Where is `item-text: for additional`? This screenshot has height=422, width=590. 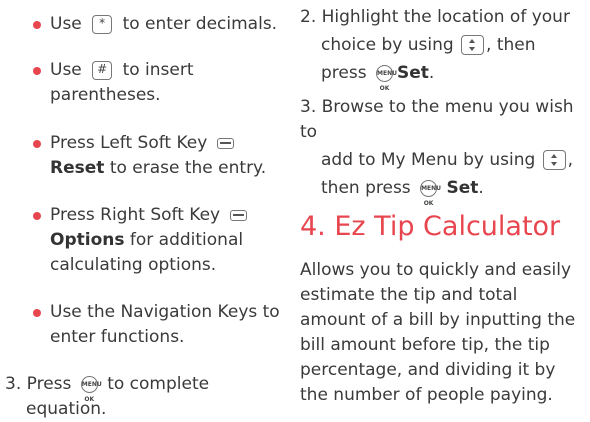 item-text: for additional is located at coordinates (186, 240).